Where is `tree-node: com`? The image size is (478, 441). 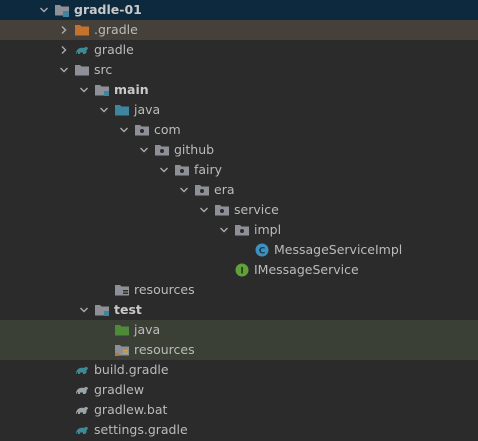
tree-node: com is located at coordinates (239, 130).